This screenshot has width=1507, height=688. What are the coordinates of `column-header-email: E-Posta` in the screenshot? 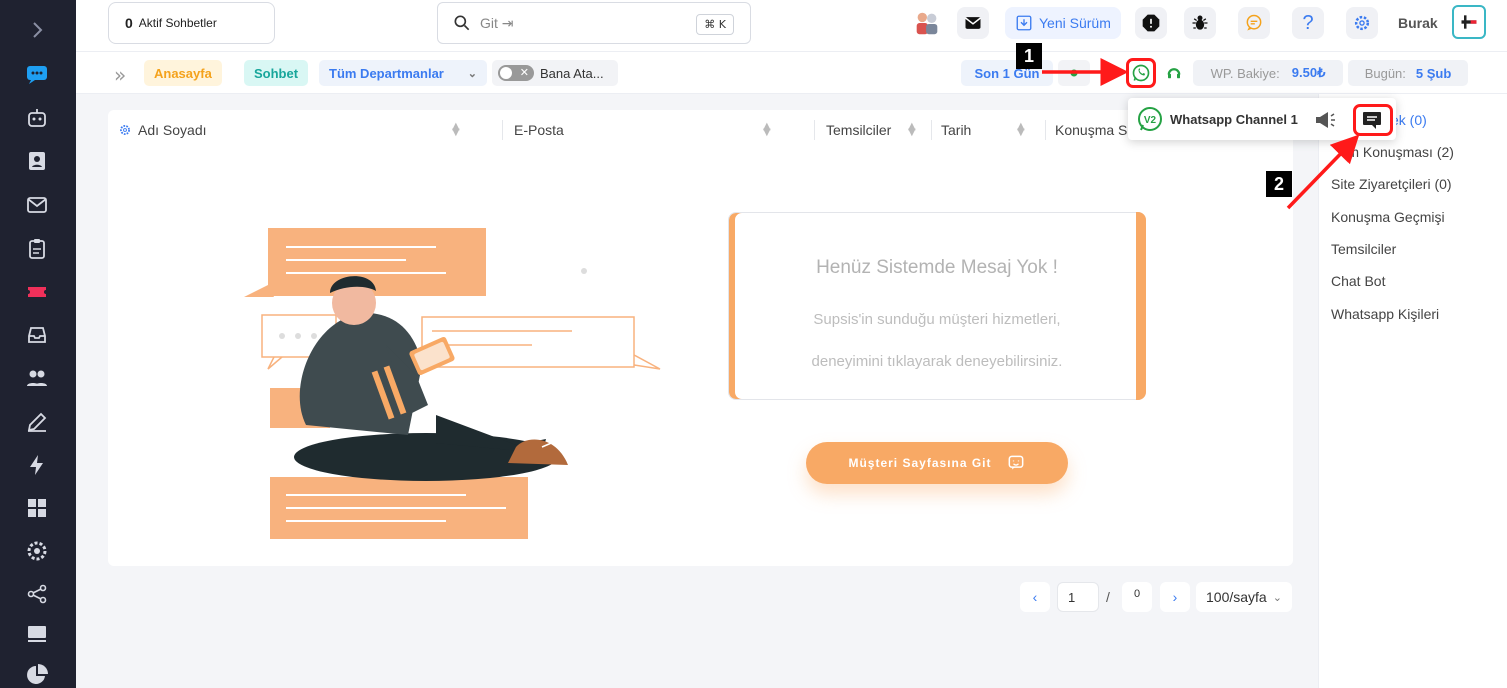 It's located at (539, 130).